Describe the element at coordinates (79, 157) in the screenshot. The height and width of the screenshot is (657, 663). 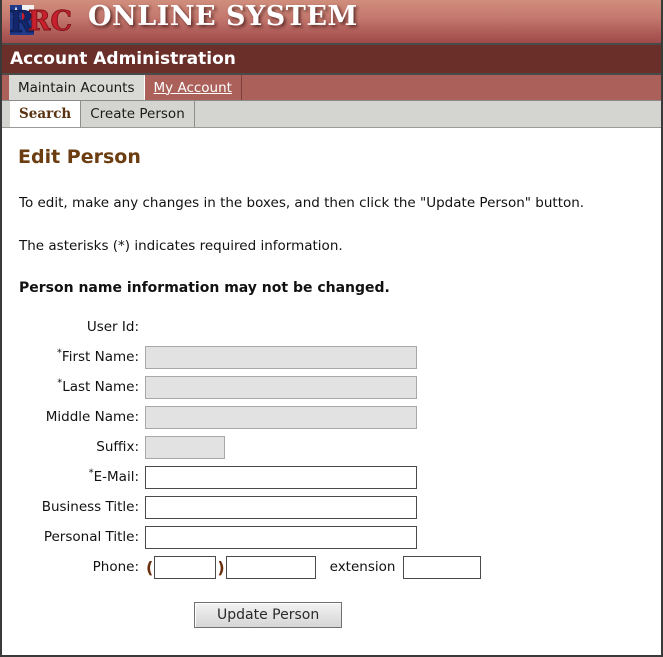
I see `page-title: Edit Person` at that location.